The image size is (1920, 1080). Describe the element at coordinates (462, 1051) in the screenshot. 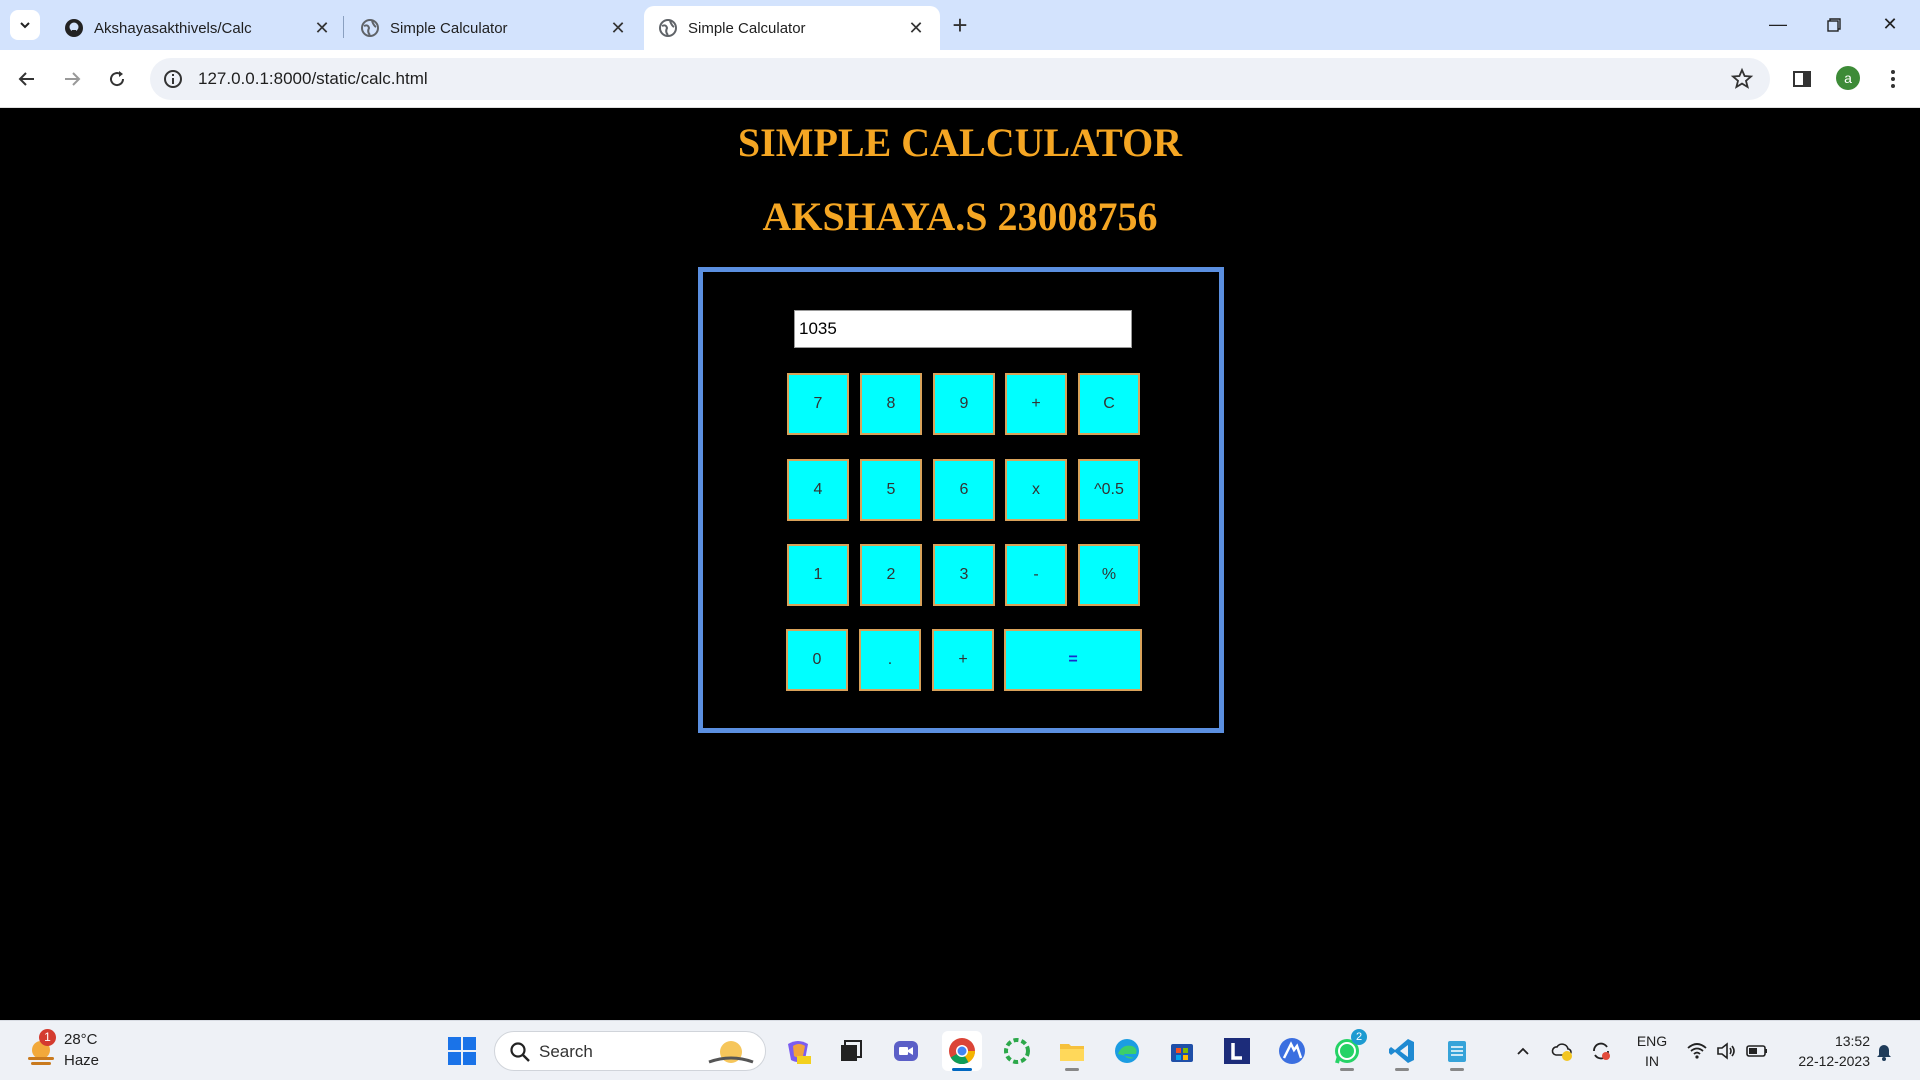

I see `windows-start-icon` at that location.